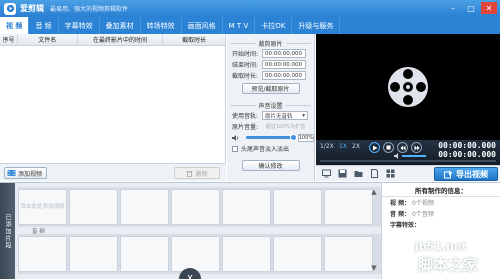  What do you see at coordinates (441, 213) in the screenshot?
I see `info-row-audio: 音 频： 0个音频` at bounding box center [441, 213].